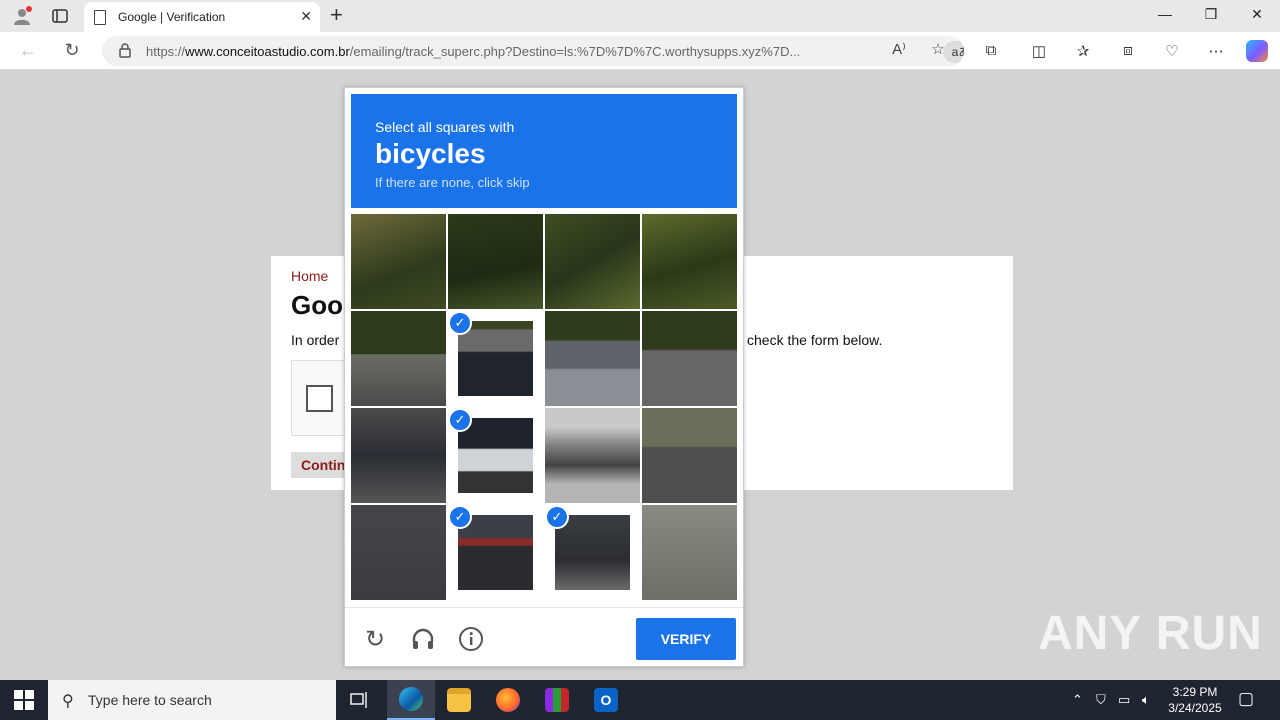 Image resolution: width=1280 pixels, height=720 pixels. Describe the element at coordinates (150, 700) in the screenshot. I see `search-placeholder: Type here to search` at that location.